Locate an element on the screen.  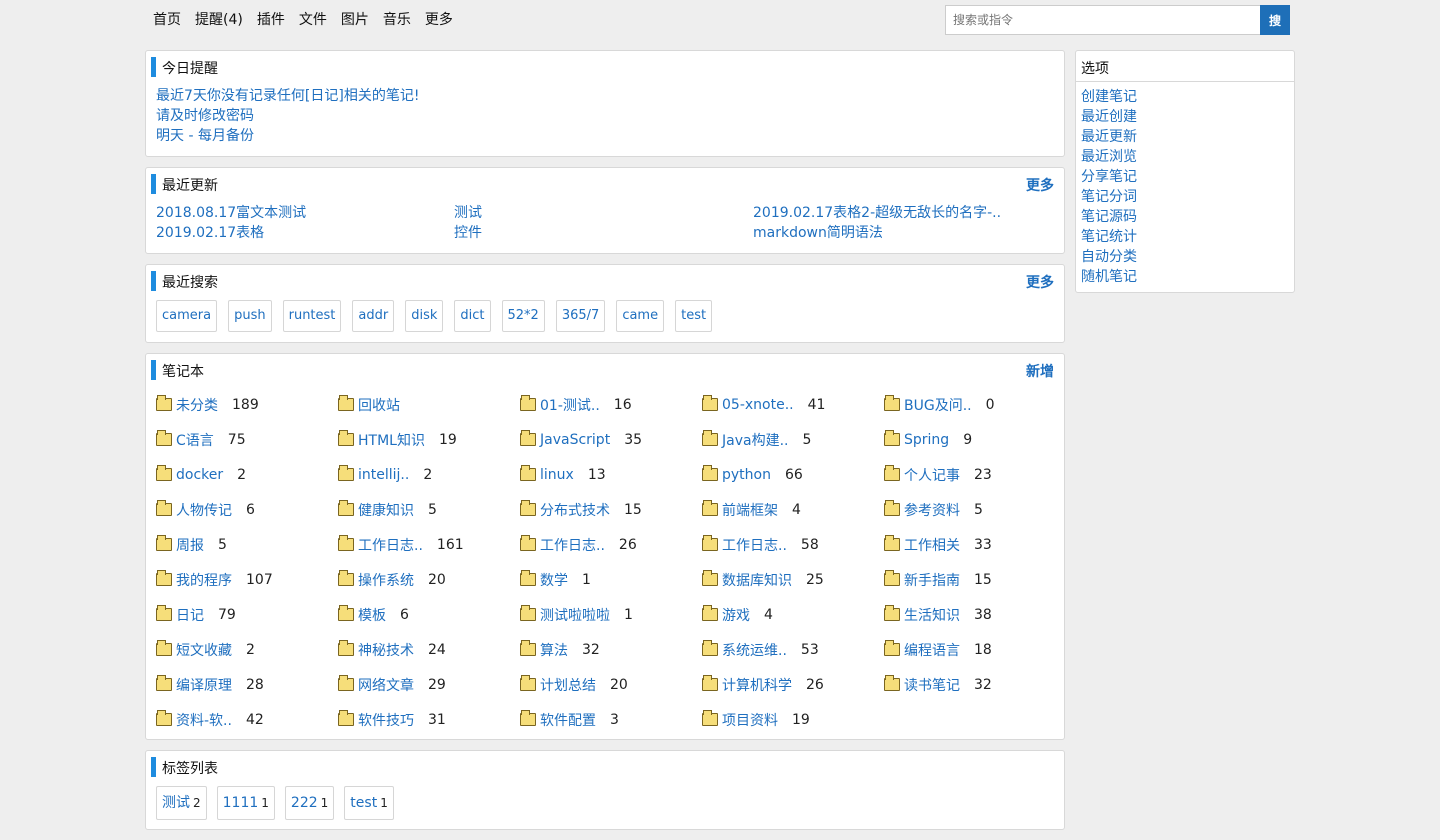
notebook-link: 数学 is located at coordinates (554, 580).